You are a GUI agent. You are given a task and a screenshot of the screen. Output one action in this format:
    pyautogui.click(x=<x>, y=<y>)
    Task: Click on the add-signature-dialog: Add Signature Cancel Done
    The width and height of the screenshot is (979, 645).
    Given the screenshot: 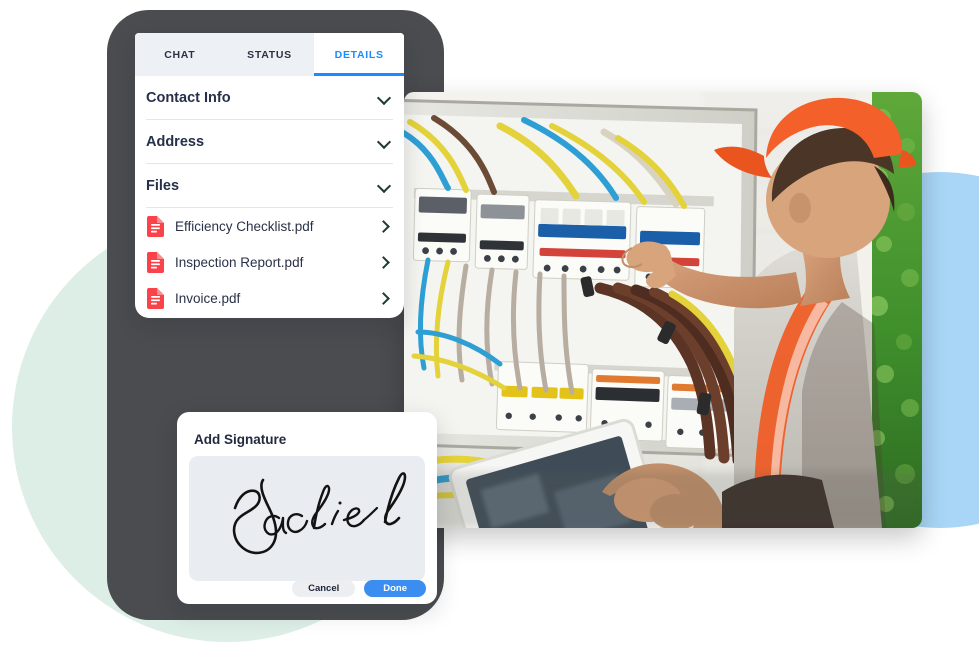 What is the action you would take?
    pyautogui.click(x=307, y=508)
    